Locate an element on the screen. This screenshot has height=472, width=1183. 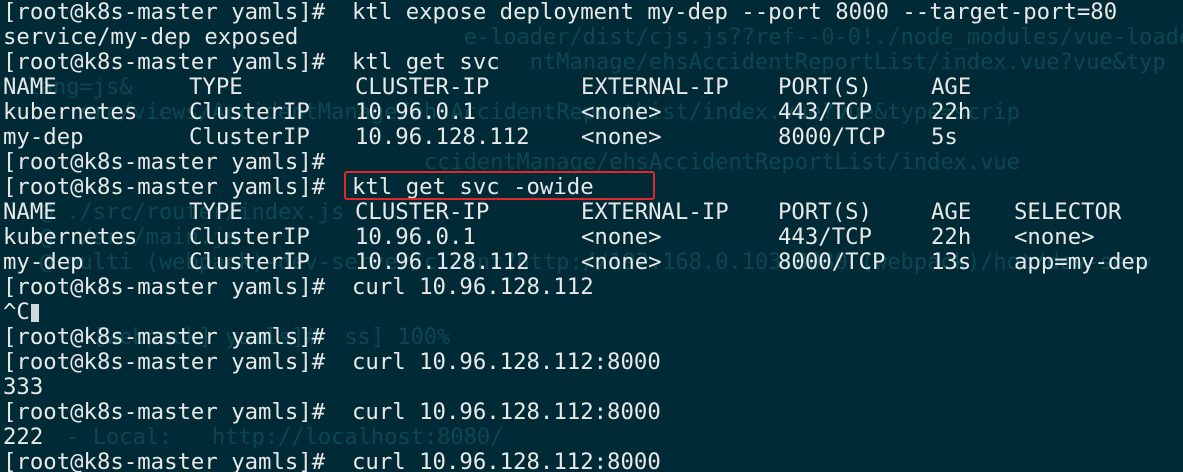
table-cell: 13s is located at coordinates (951, 262).